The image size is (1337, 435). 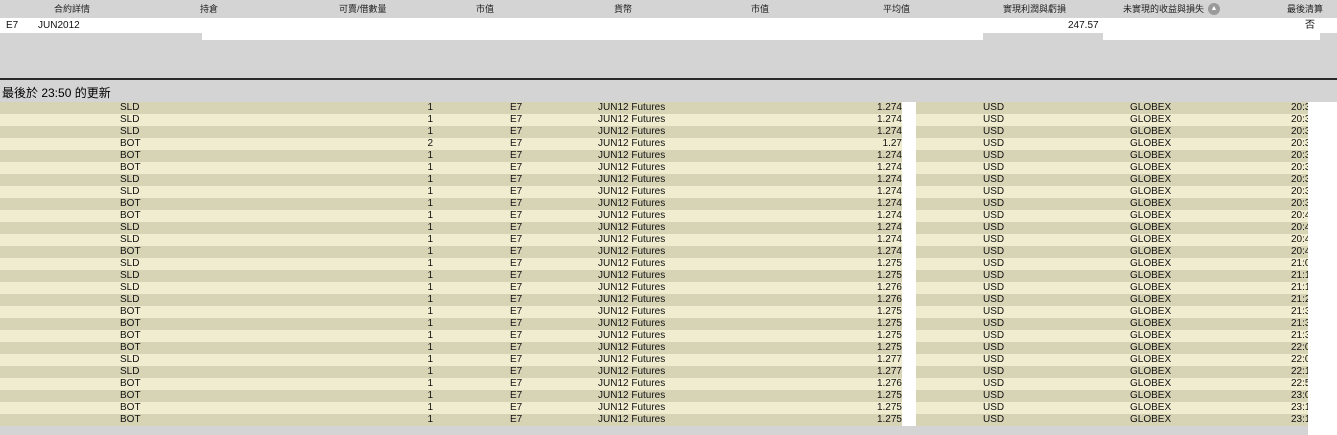 I want to click on col-available-qty: 可賣/借數量, so click(x=363, y=9).